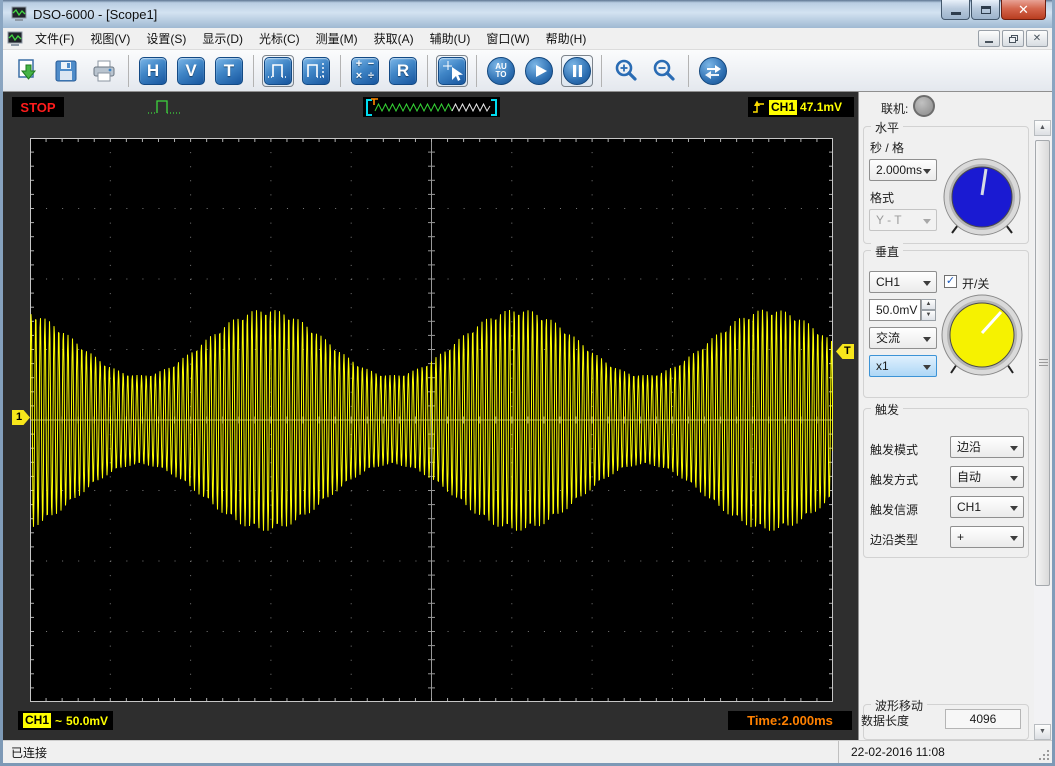 The image size is (1055, 766). What do you see at coordinates (985, 10) in the screenshot?
I see `maximize-button` at bounding box center [985, 10].